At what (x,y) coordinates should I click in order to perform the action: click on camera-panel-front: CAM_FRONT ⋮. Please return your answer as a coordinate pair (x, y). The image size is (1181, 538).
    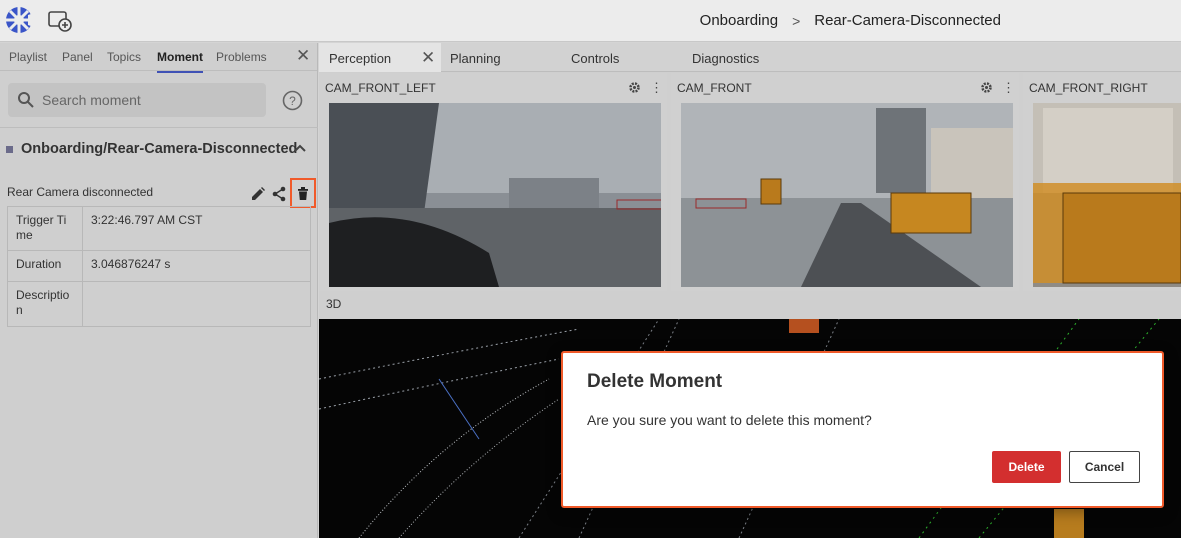
    Looking at the image, I should click on (845, 182).